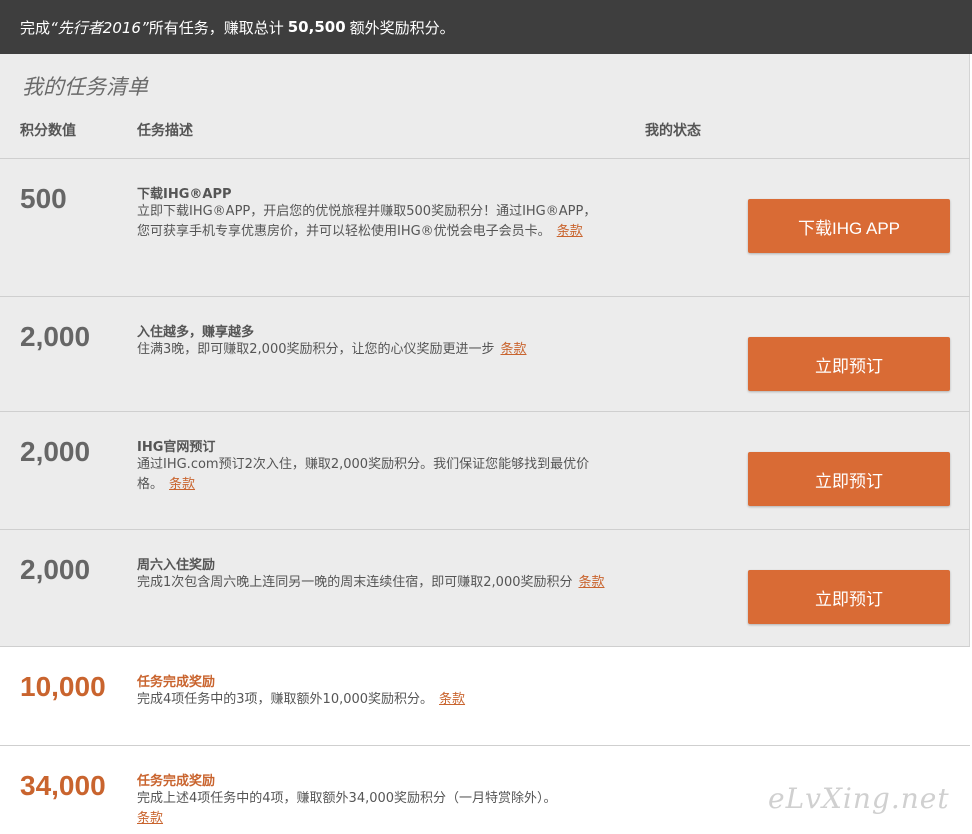 The image size is (972, 834). Describe the element at coordinates (99, 27) in the screenshot. I see `banner-campaign: “先行者2016”` at that location.